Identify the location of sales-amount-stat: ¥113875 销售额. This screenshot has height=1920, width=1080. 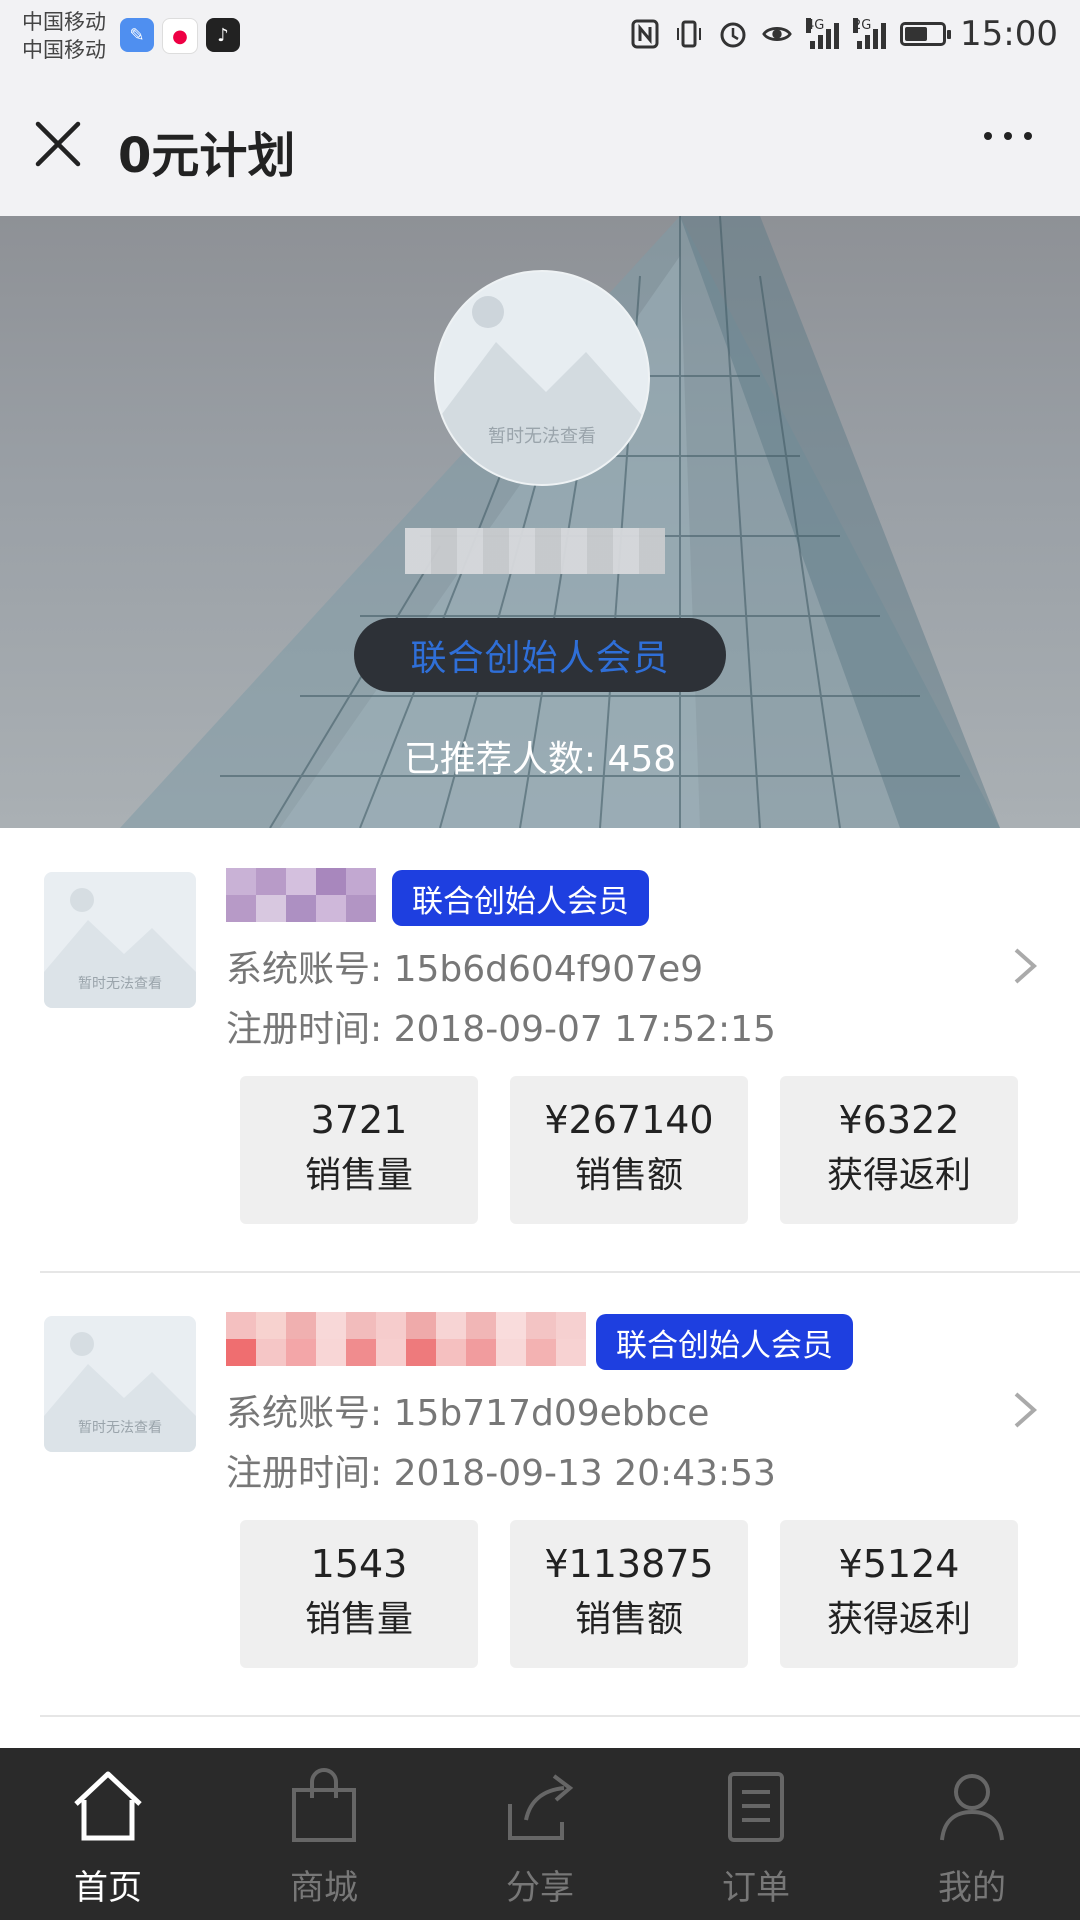
(629, 1594).